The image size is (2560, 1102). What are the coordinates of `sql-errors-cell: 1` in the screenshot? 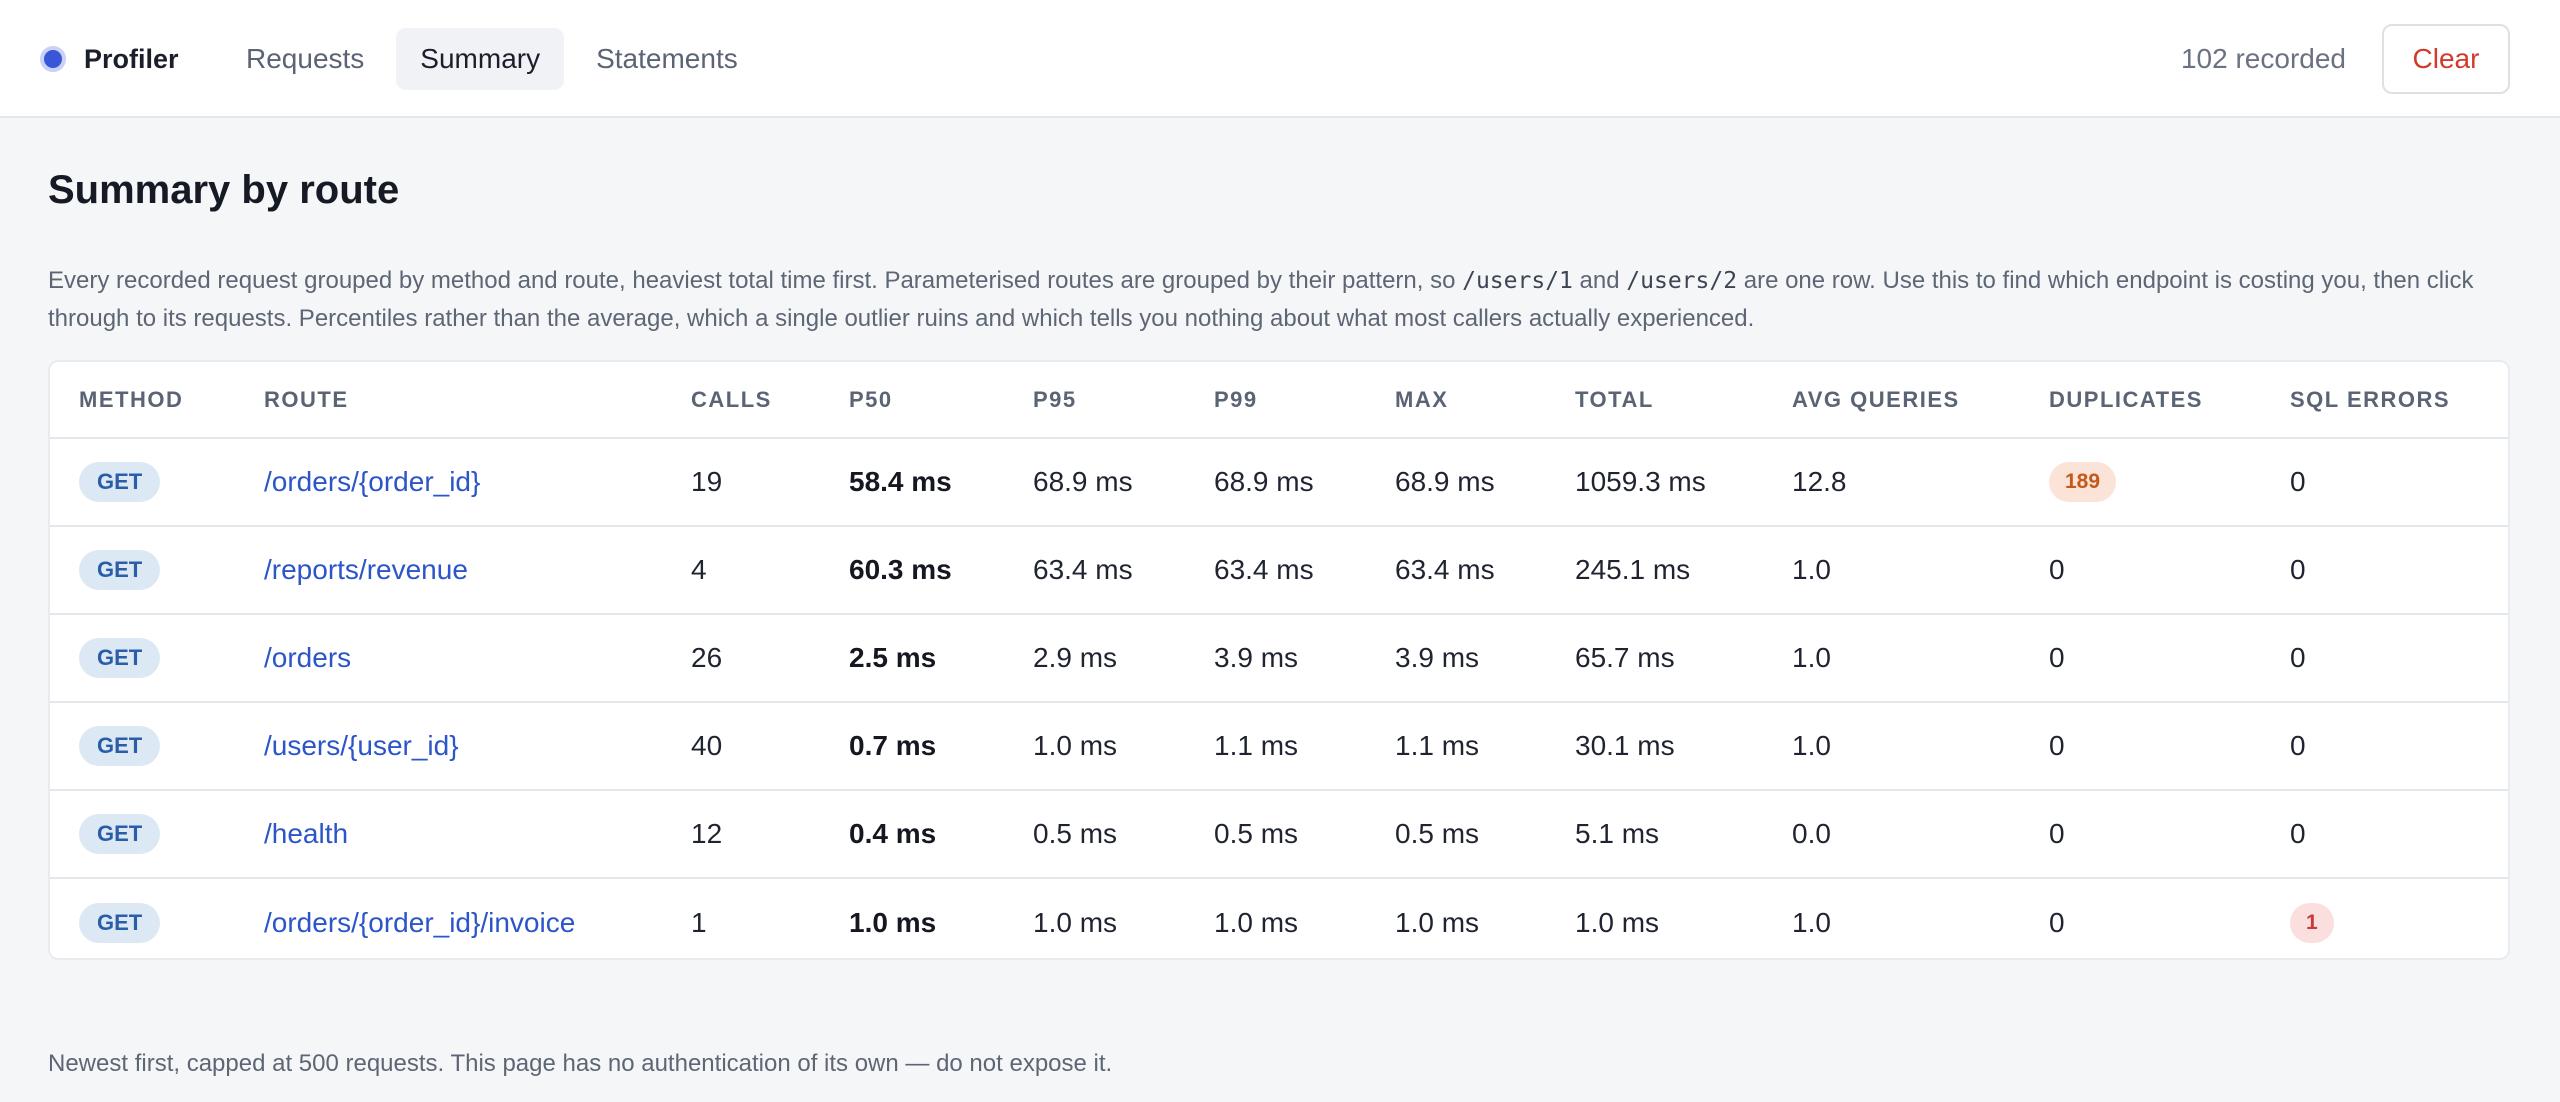 It's located at (2312, 918).